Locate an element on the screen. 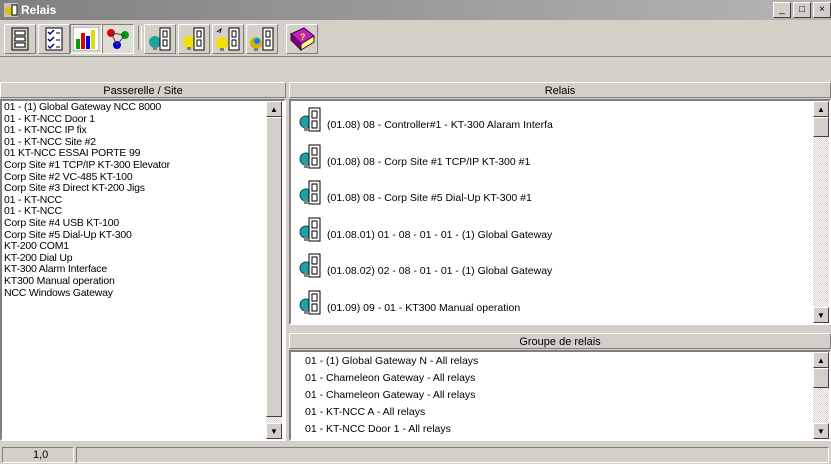 The height and width of the screenshot is (464, 831). toolbar-help-button: ? is located at coordinates (302, 39).